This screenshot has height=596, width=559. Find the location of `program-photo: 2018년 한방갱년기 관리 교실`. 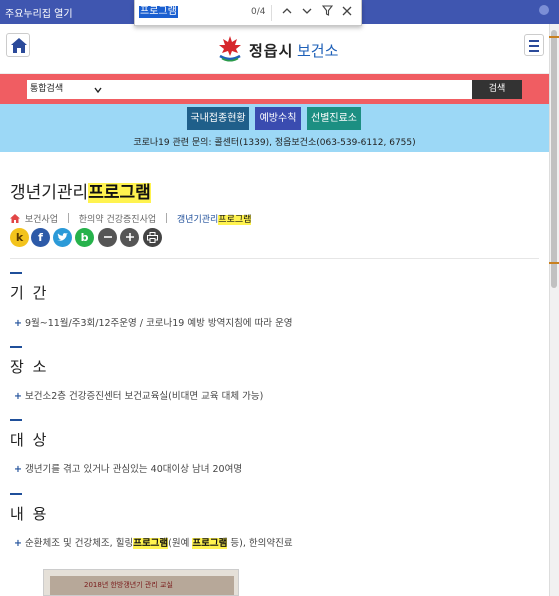

program-photo: 2018년 한방갱년기 관리 교실 is located at coordinates (141, 582).